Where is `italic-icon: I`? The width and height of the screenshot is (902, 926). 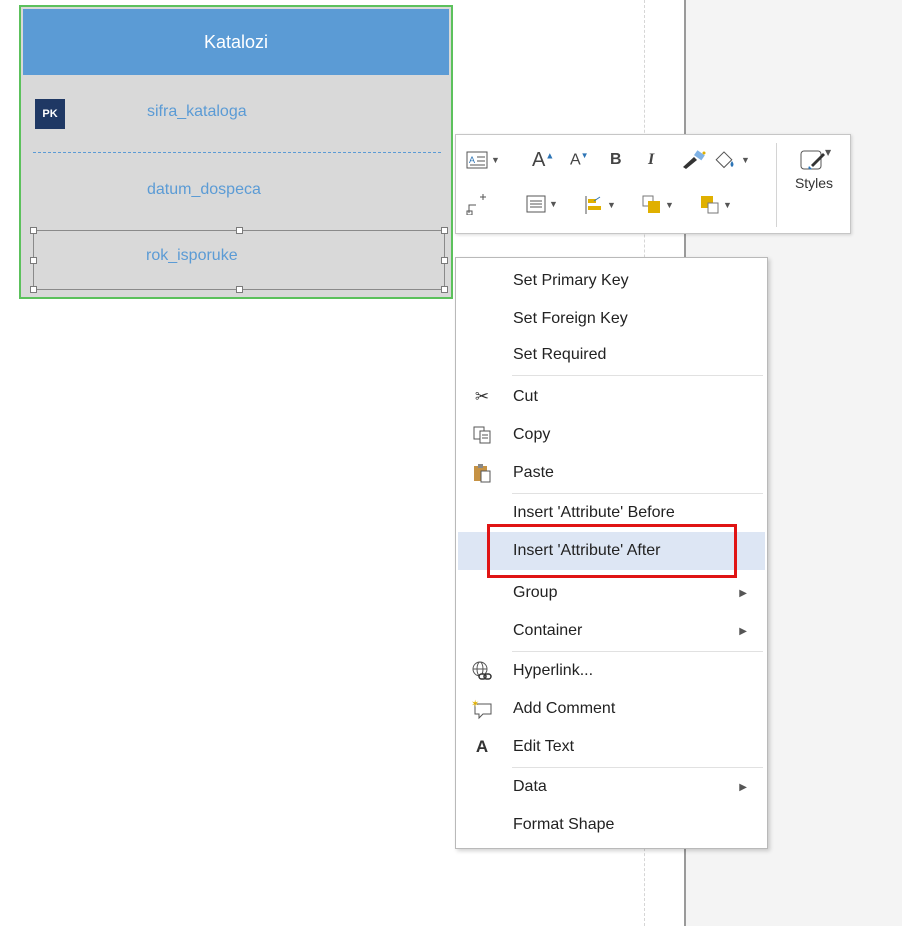
italic-icon: I is located at coordinates (651, 159).